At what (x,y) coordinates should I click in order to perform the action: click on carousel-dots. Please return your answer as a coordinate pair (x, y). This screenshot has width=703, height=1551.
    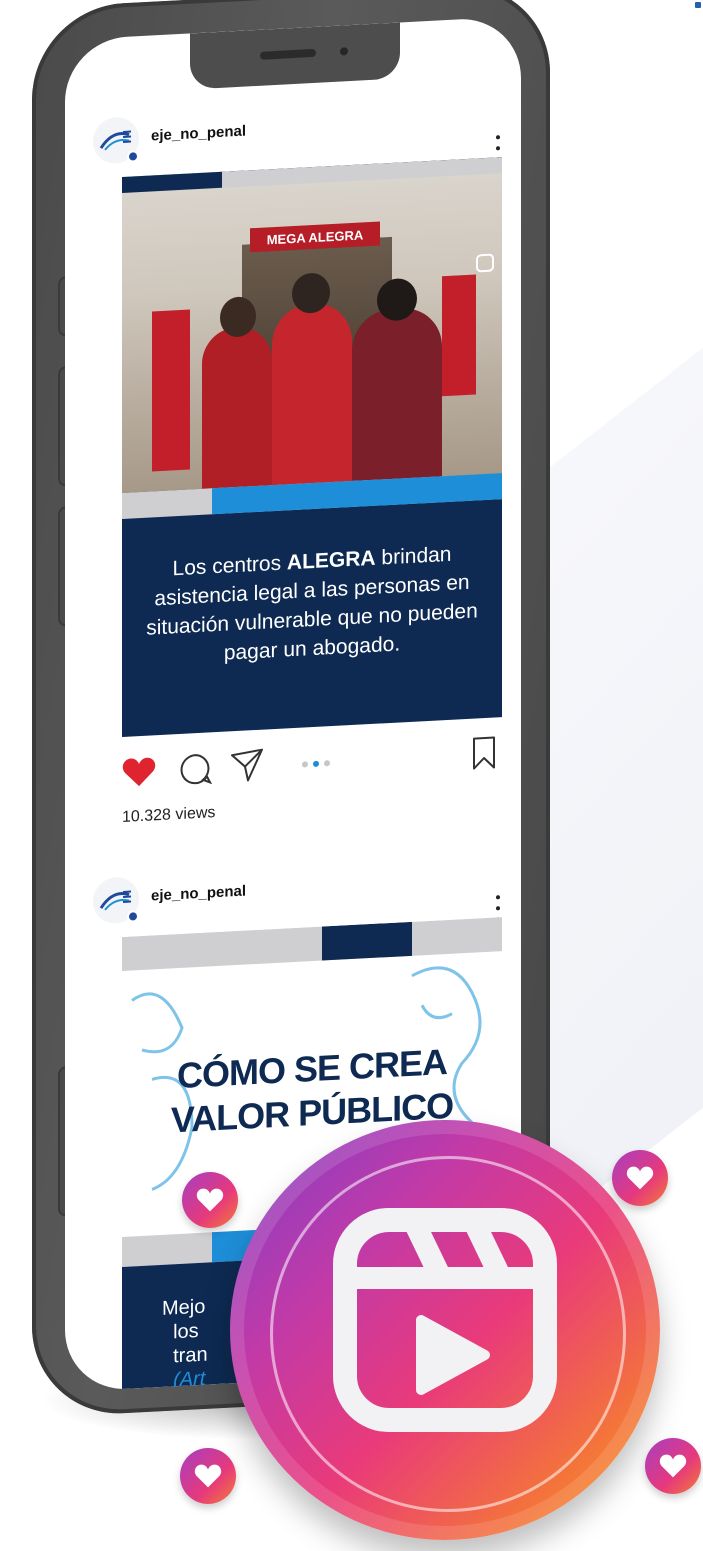
    Looking at the image, I should click on (316, 764).